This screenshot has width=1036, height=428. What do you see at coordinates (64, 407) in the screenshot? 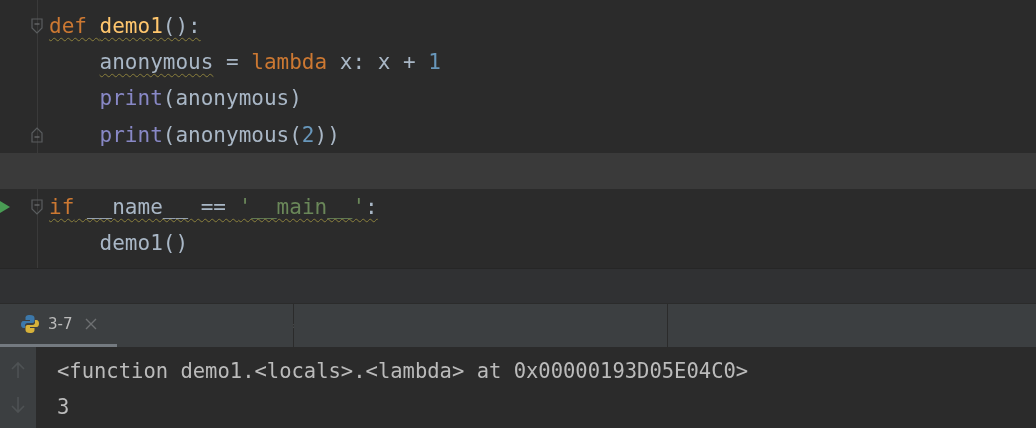
I see `console-output-line: 3` at bounding box center [64, 407].